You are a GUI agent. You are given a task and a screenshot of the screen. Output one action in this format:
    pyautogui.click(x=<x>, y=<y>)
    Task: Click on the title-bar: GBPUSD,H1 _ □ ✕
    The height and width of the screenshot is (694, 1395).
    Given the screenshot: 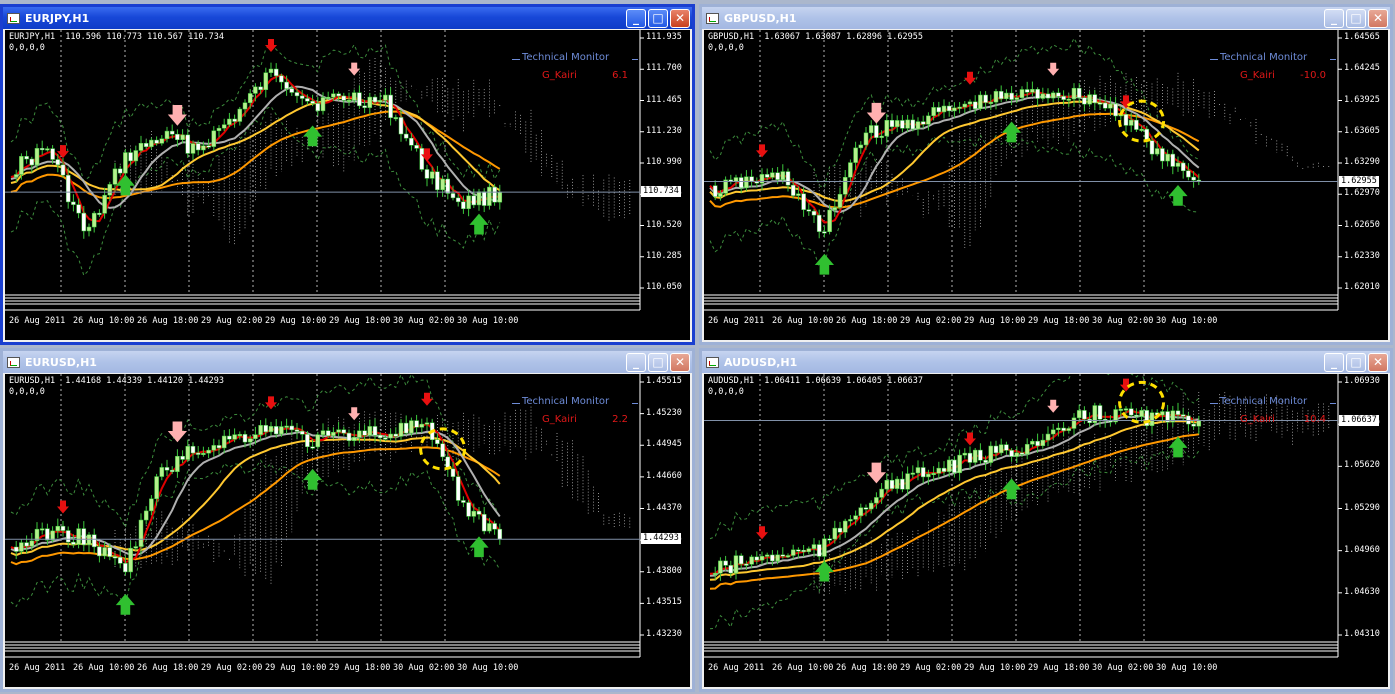 What is the action you would take?
    pyautogui.click(x=1046, y=18)
    